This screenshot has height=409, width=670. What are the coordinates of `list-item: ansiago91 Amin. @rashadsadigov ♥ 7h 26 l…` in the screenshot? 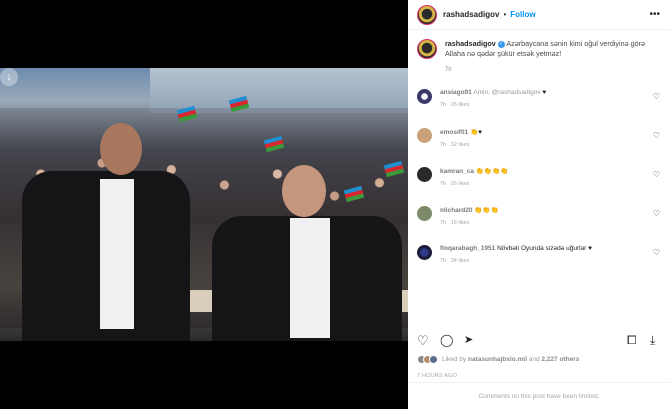 It's located at (539, 108).